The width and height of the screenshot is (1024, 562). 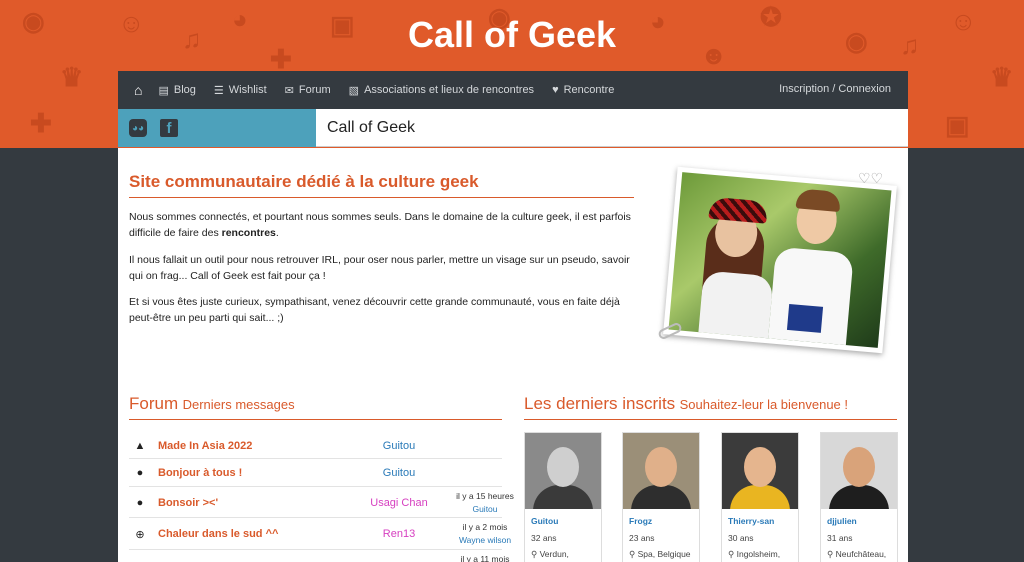 What do you see at coordinates (441, 90) in the screenshot?
I see `nav-associations: ▧ Associations et lieux de rencontres` at bounding box center [441, 90].